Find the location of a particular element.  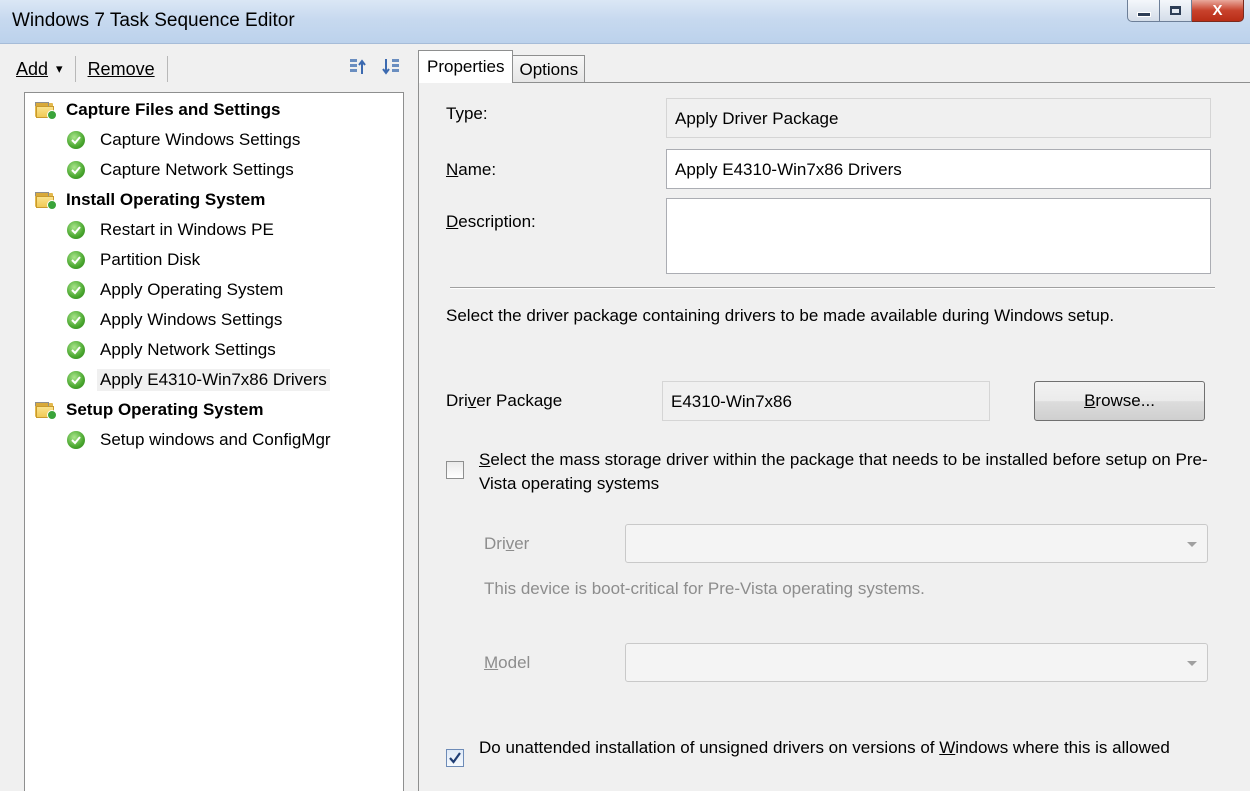

separator-line is located at coordinates (832, 288).